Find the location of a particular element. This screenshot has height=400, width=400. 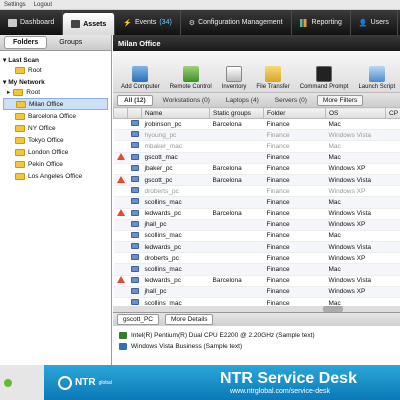

last-scan-node: ▾ Last Scan is located at coordinates (55, 60).